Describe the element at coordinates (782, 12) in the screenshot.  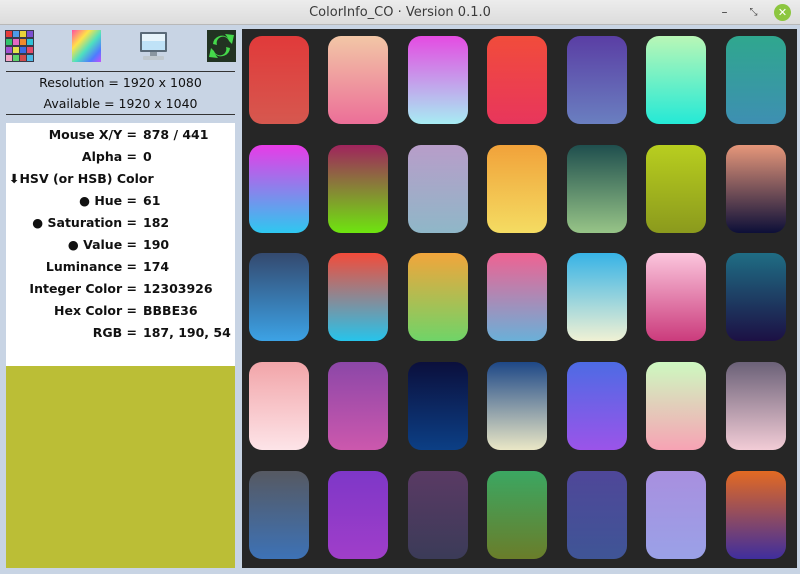
I see `close-button: ✕` at that location.